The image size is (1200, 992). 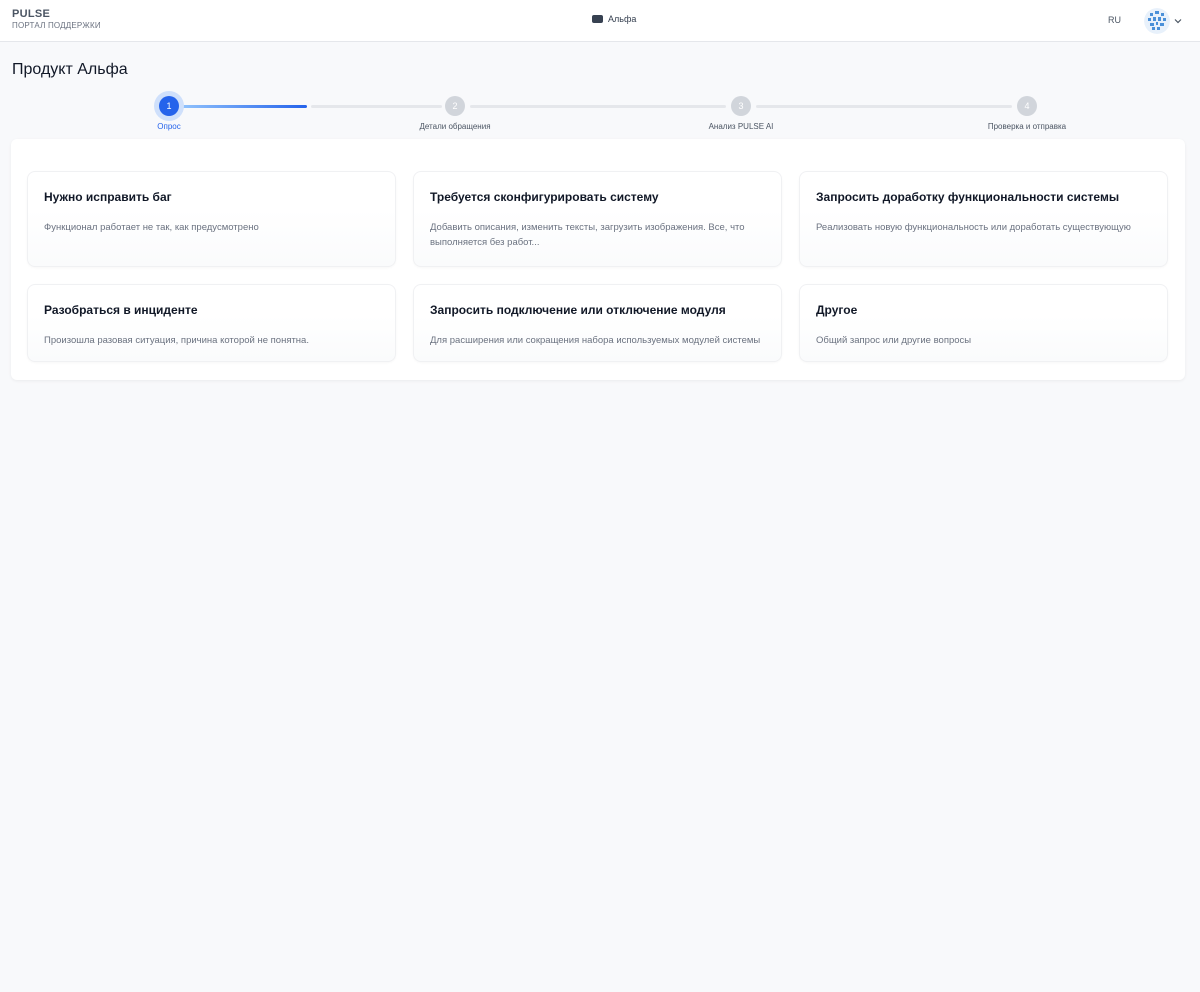 What do you see at coordinates (622, 19) in the screenshot?
I see `product-name: Альфа` at bounding box center [622, 19].